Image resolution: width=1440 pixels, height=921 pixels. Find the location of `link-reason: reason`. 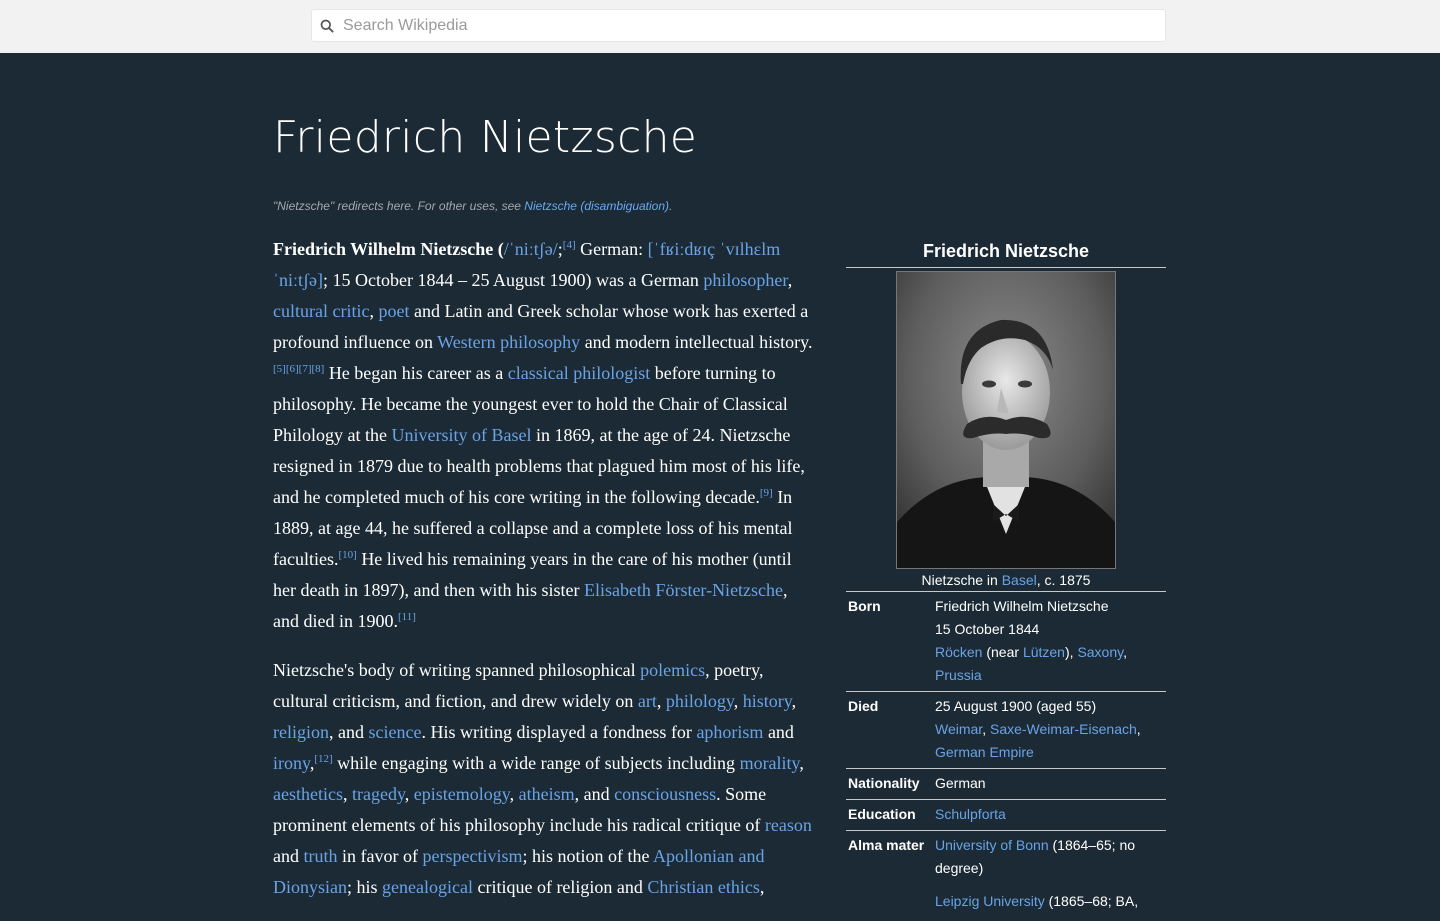

link-reason: reason is located at coordinates (788, 825).